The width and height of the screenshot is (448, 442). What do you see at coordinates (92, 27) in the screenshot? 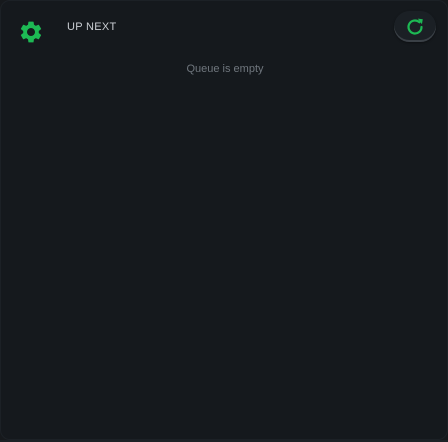
I see `panel-title: UP NEXT` at bounding box center [92, 27].